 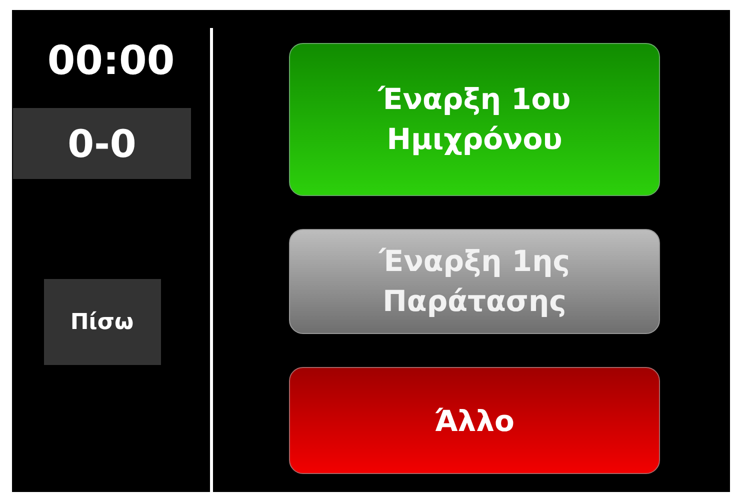 What do you see at coordinates (102, 143) in the screenshot?
I see `score-display: 0-0` at bounding box center [102, 143].